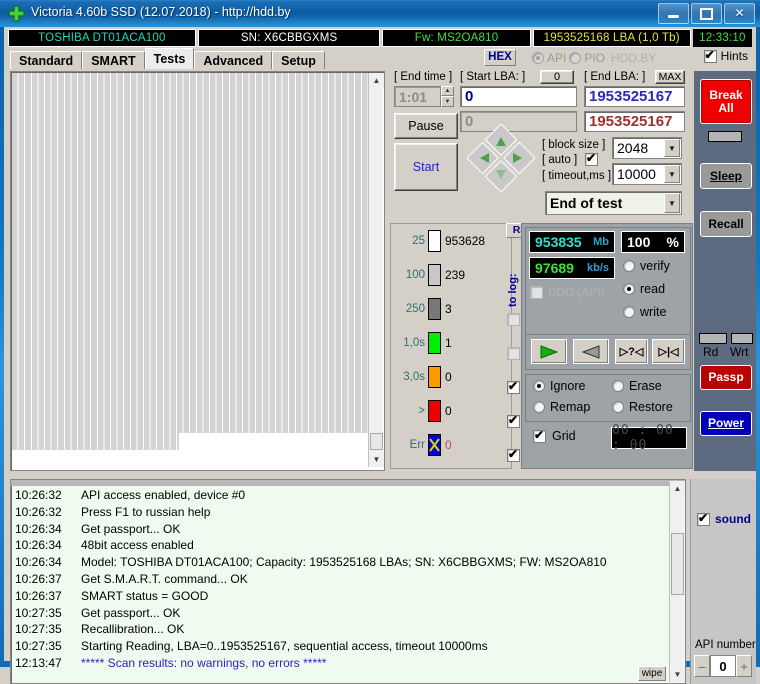  What do you see at coordinates (549, 351) in the screenshot?
I see `scan-forward-button` at bounding box center [549, 351].